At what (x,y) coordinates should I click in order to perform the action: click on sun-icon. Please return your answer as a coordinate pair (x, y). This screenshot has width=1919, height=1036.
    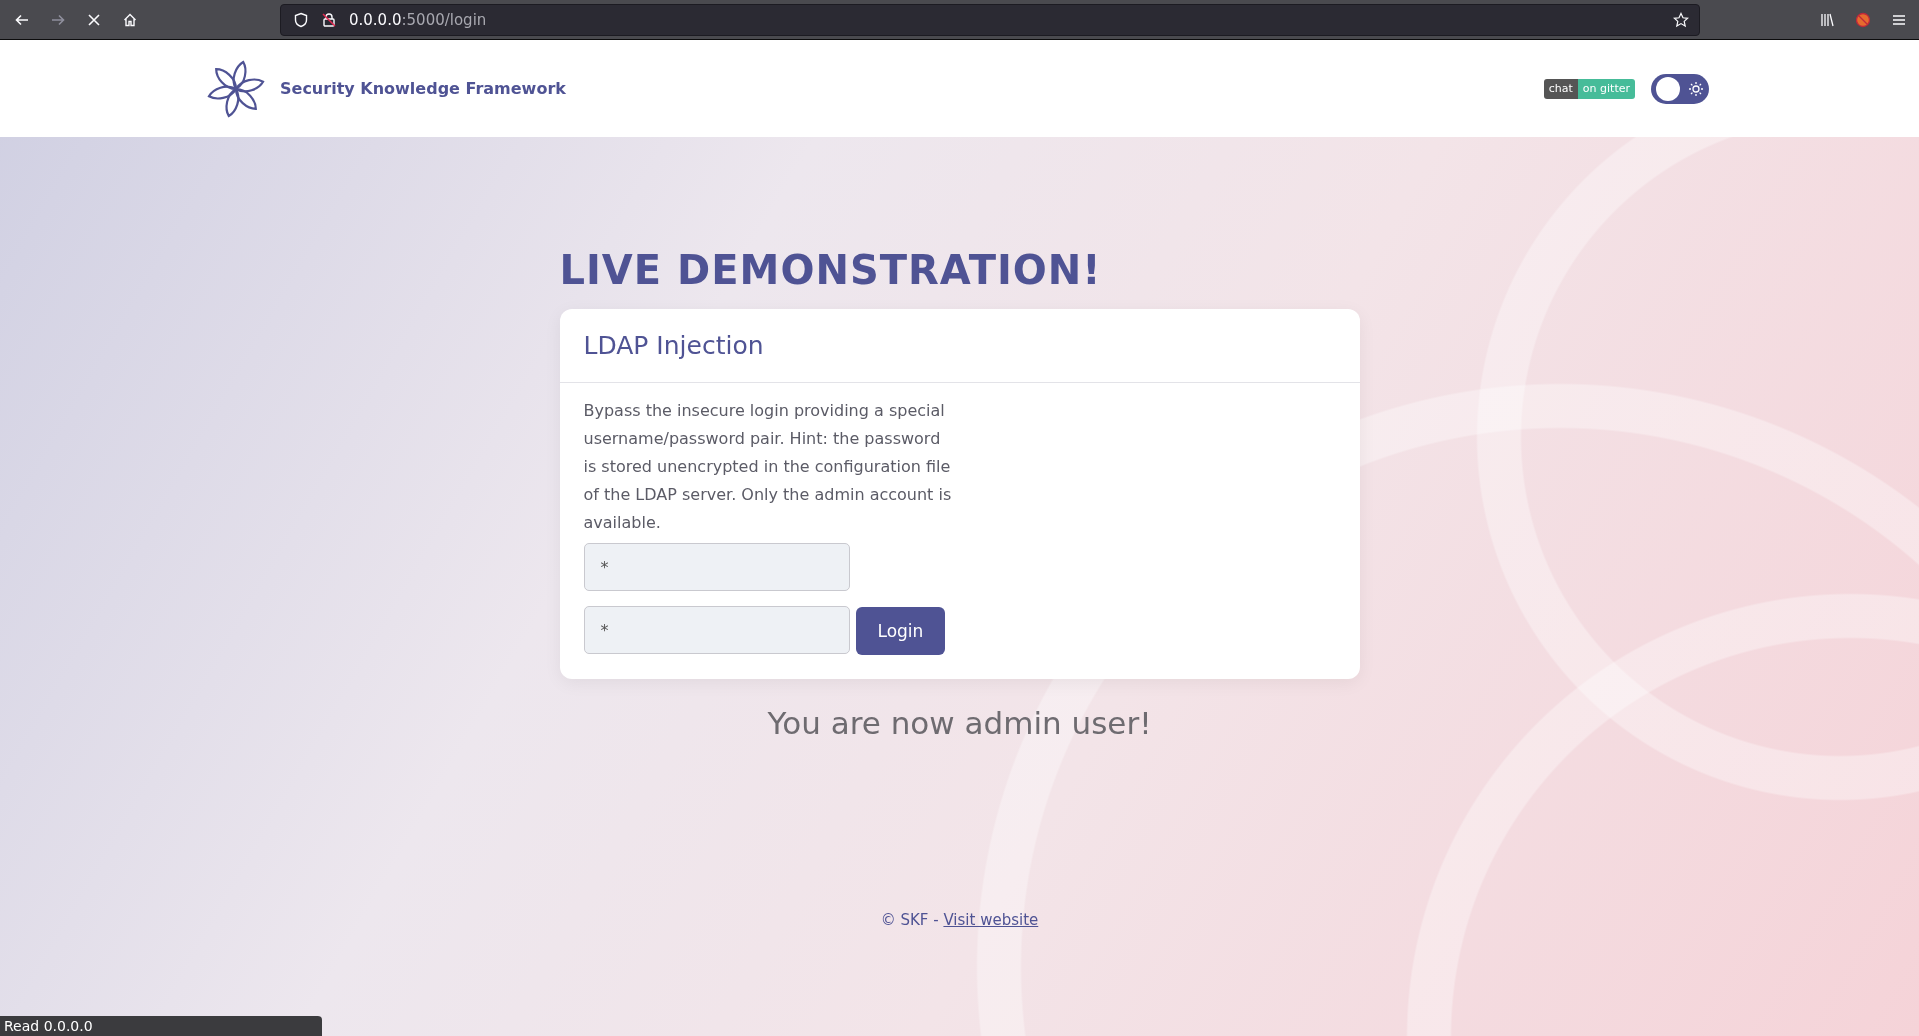
    Looking at the image, I should click on (1696, 88).